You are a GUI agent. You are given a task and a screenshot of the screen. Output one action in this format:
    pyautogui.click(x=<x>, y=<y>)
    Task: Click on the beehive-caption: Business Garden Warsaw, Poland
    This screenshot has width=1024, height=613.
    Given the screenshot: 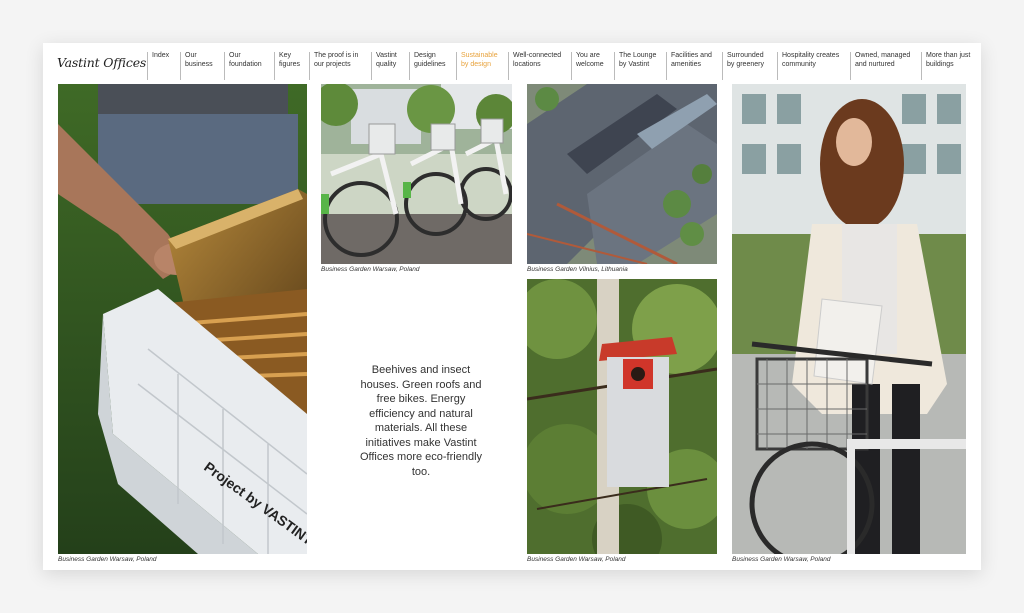 What is the action you would take?
    pyautogui.click(x=107, y=559)
    